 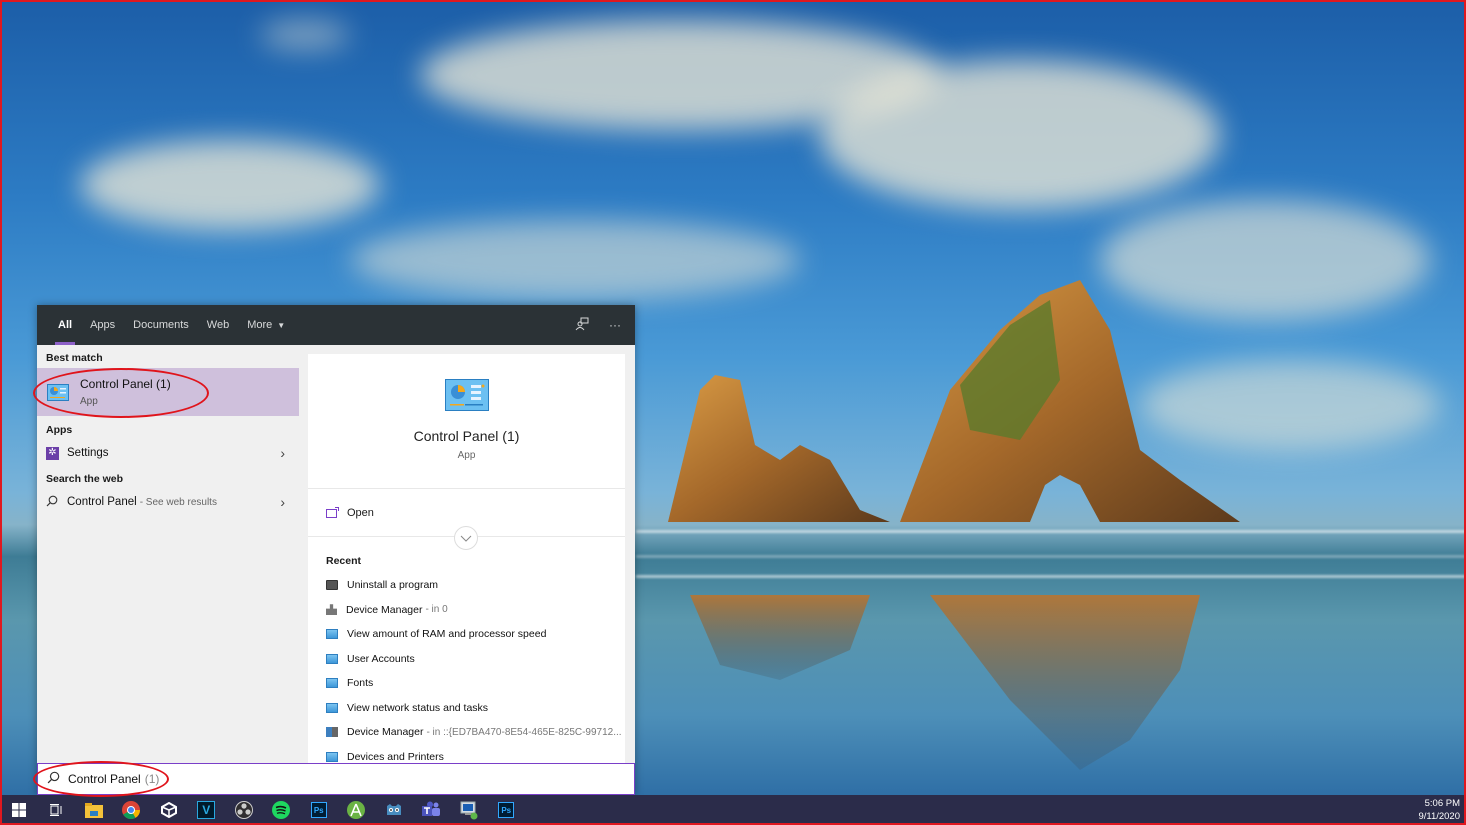 I want to click on android-studio-icon, so click(x=356, y=810).